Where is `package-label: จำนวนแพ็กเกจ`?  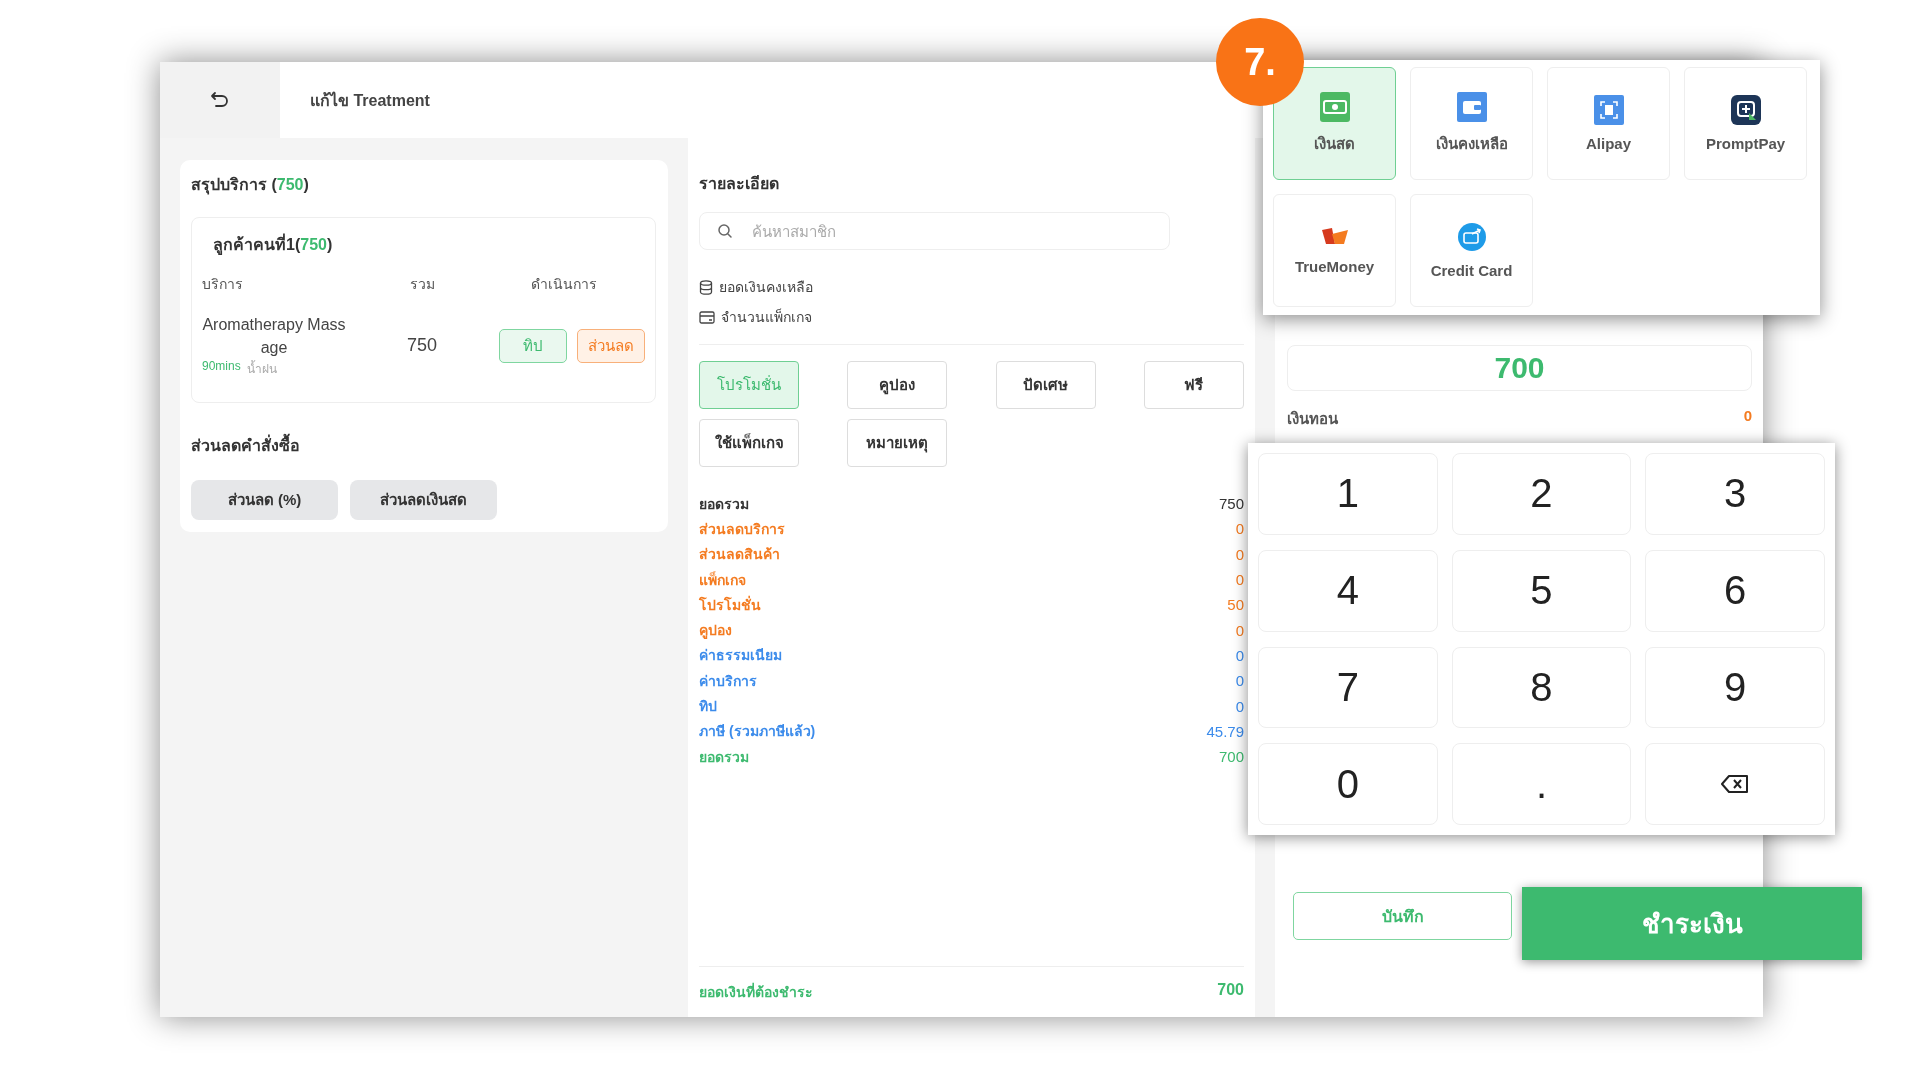
package-label: จำนวนแพ็กเกจ is located at coordinates (766, 317).